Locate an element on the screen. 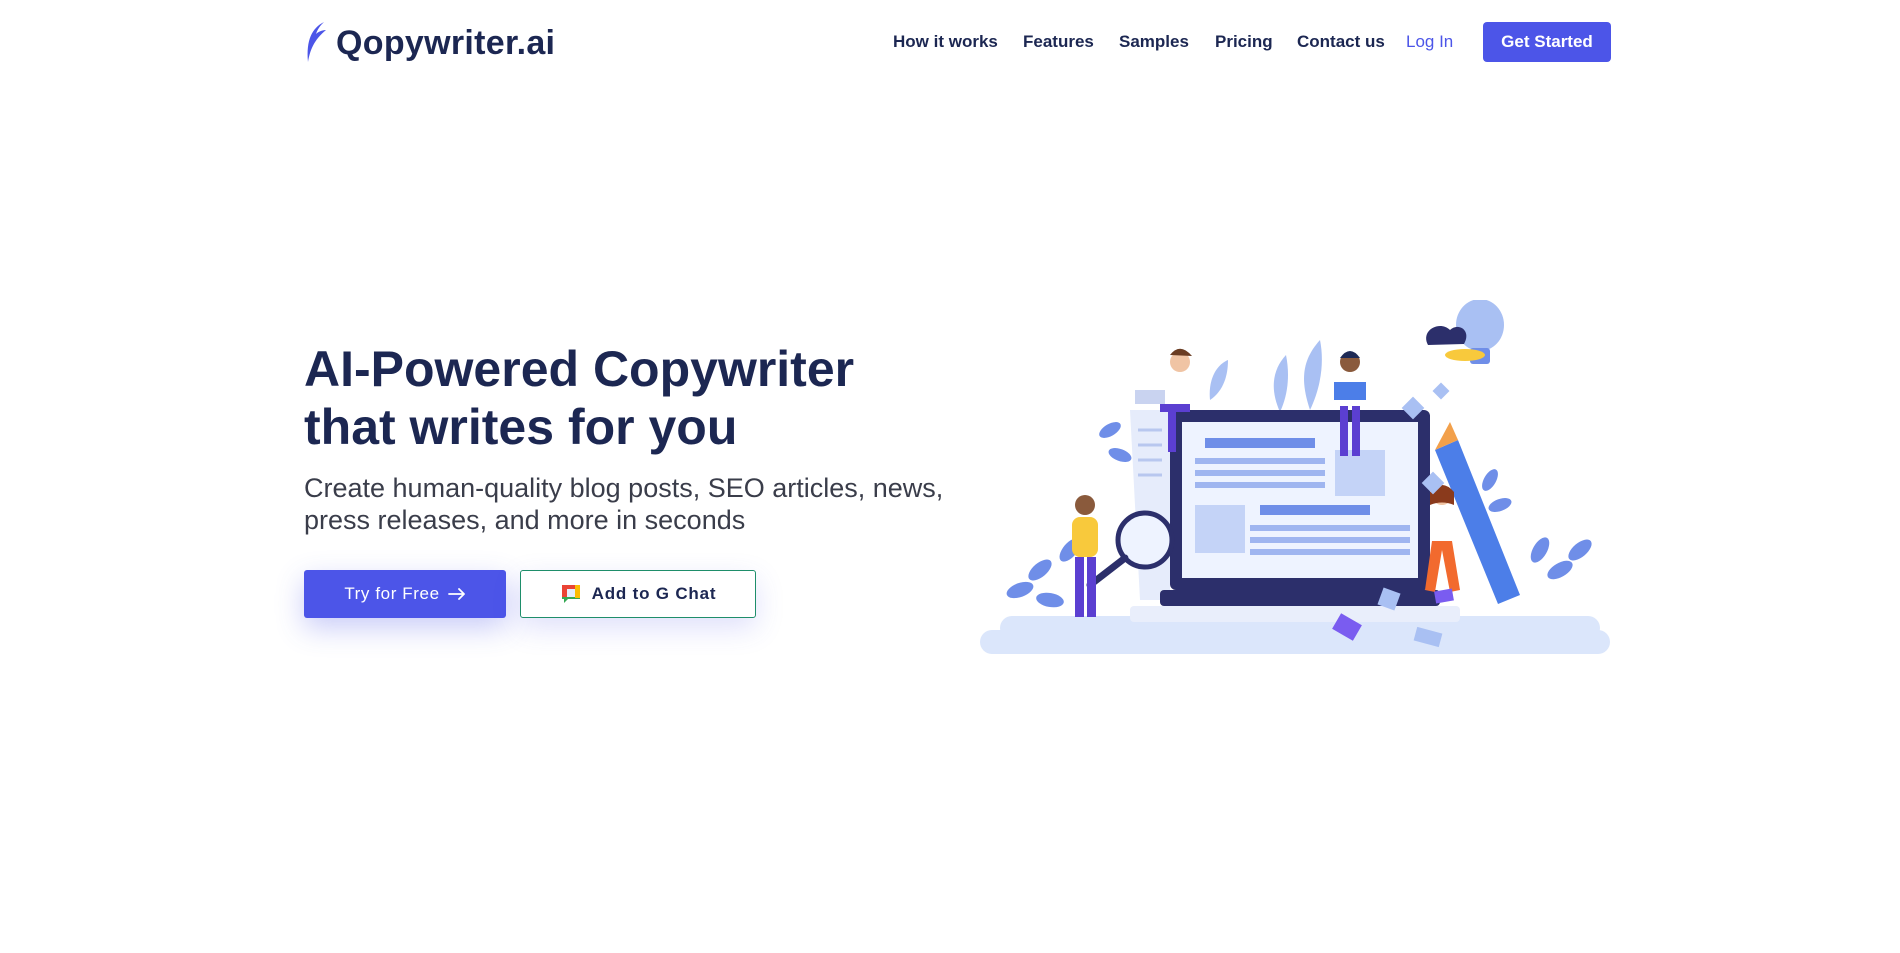 Image resolution: width=1900 pixels, height=953 pixels. hero-title-line-1: AI-Powered Copywriter is located at coordinates (579, 369).